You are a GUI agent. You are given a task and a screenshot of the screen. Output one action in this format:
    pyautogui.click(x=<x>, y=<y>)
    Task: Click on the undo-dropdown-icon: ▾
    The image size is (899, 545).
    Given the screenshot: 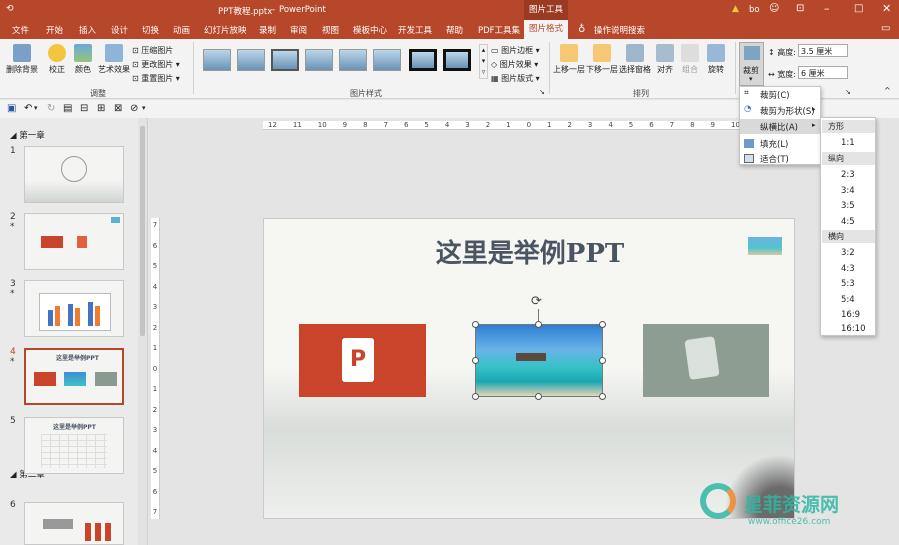 What is the action you would take?
    pyautogui.click(x=36, y=108)
    